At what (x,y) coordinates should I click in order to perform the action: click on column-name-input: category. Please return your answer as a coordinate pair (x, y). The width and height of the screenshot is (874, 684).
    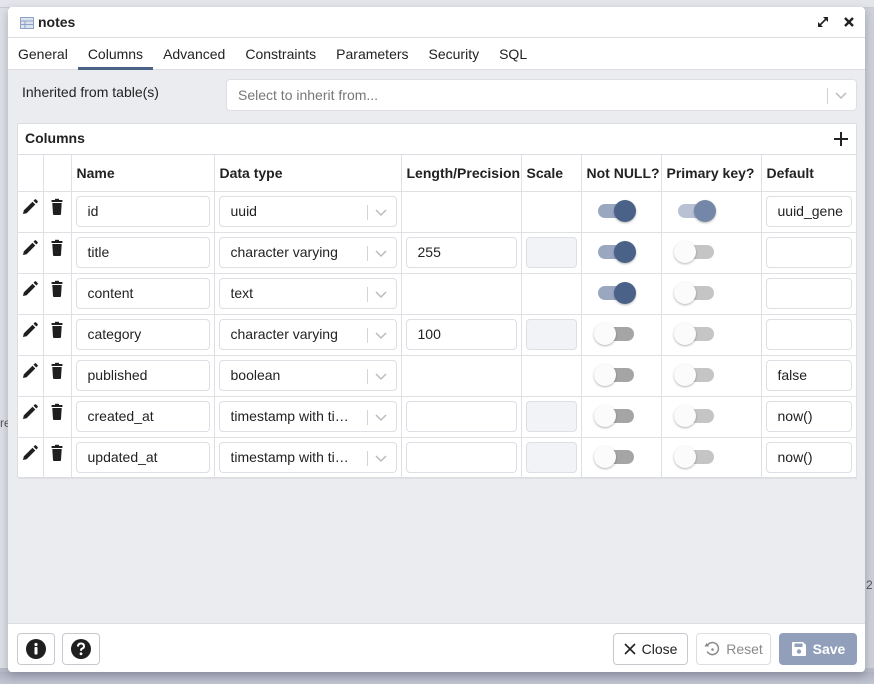
    Looking at the image, I should click on (142, 334).